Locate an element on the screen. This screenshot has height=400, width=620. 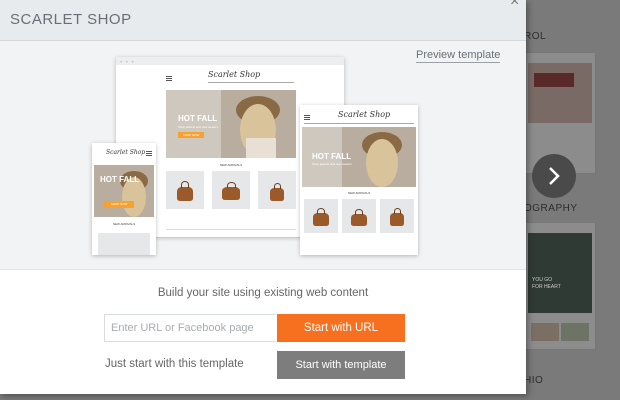
url-input is located at coordinates (190, 328).